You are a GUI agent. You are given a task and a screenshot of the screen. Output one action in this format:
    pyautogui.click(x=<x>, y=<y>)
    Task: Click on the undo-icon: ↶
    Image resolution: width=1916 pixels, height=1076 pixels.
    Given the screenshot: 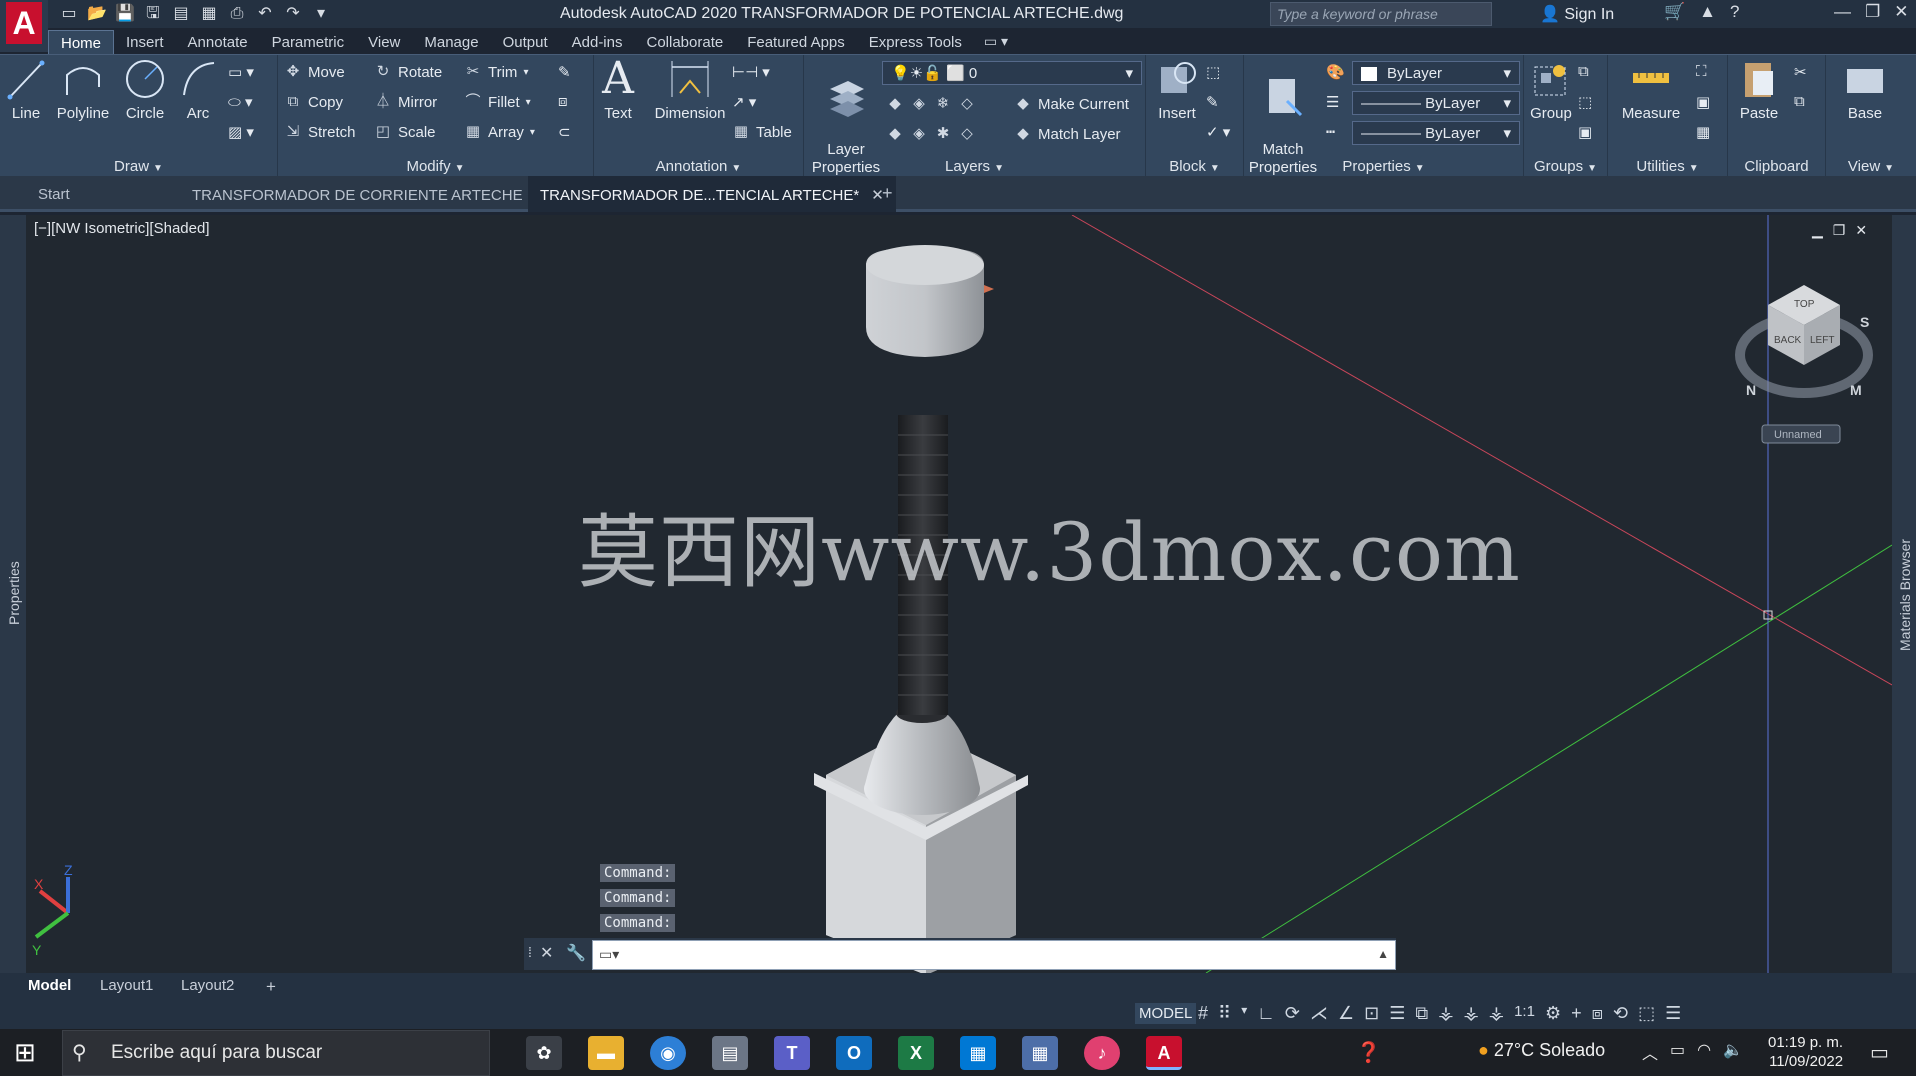 What is the action you would take?
    pyautogui.click(x=265, y=14)
    